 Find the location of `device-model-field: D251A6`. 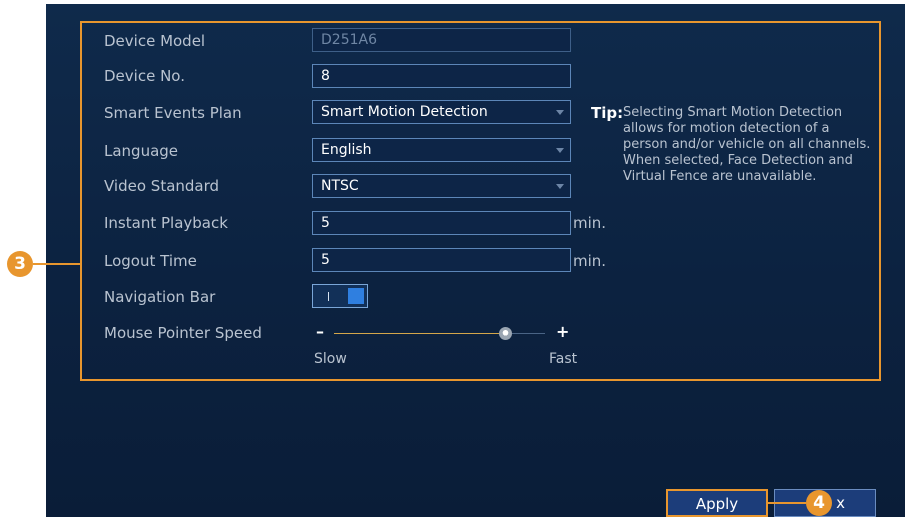

device-model-field: D251A6 is located at coordinates (441, 40).